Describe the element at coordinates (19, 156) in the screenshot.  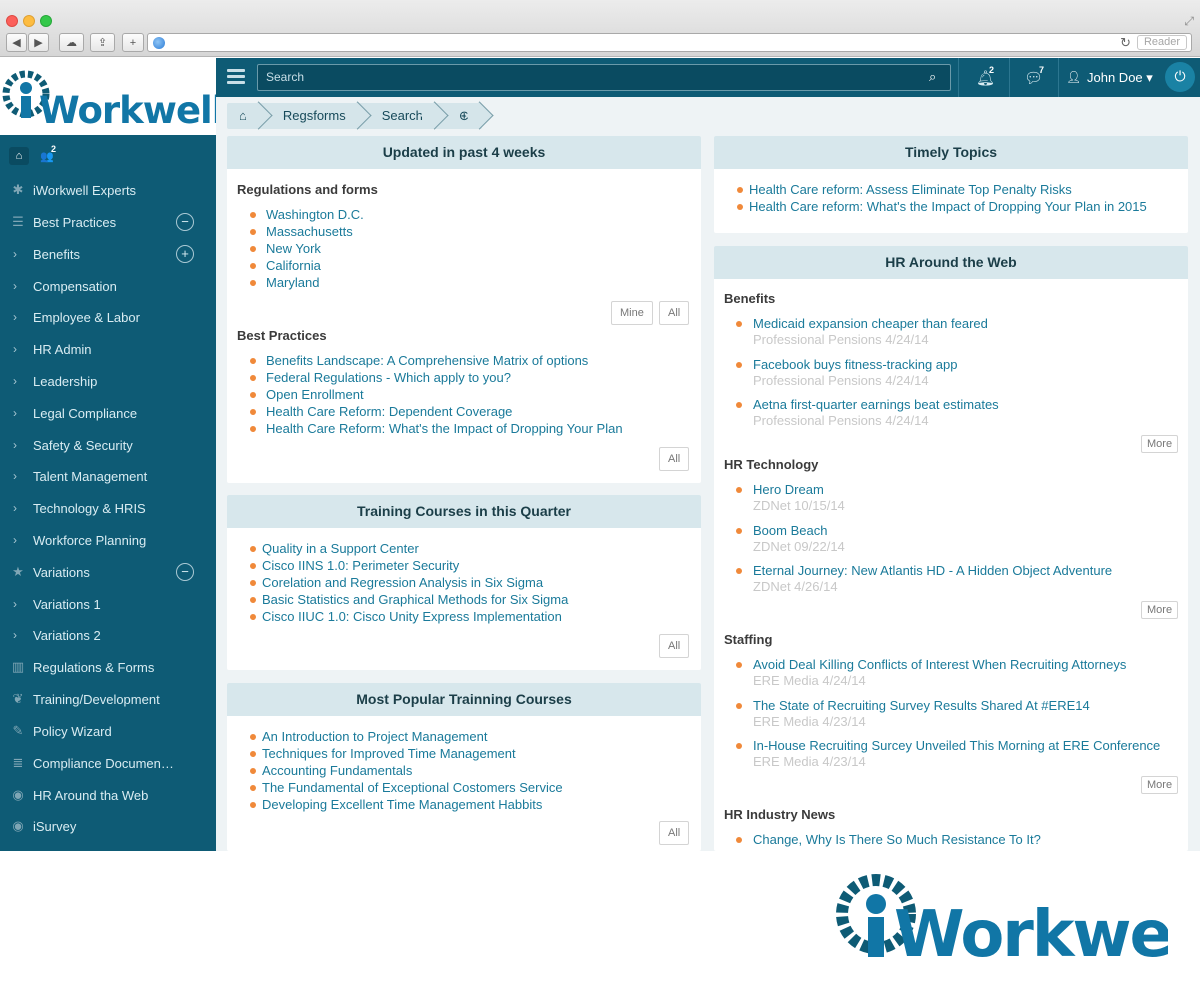
I see `home-quick-button: ⌂` at that location.